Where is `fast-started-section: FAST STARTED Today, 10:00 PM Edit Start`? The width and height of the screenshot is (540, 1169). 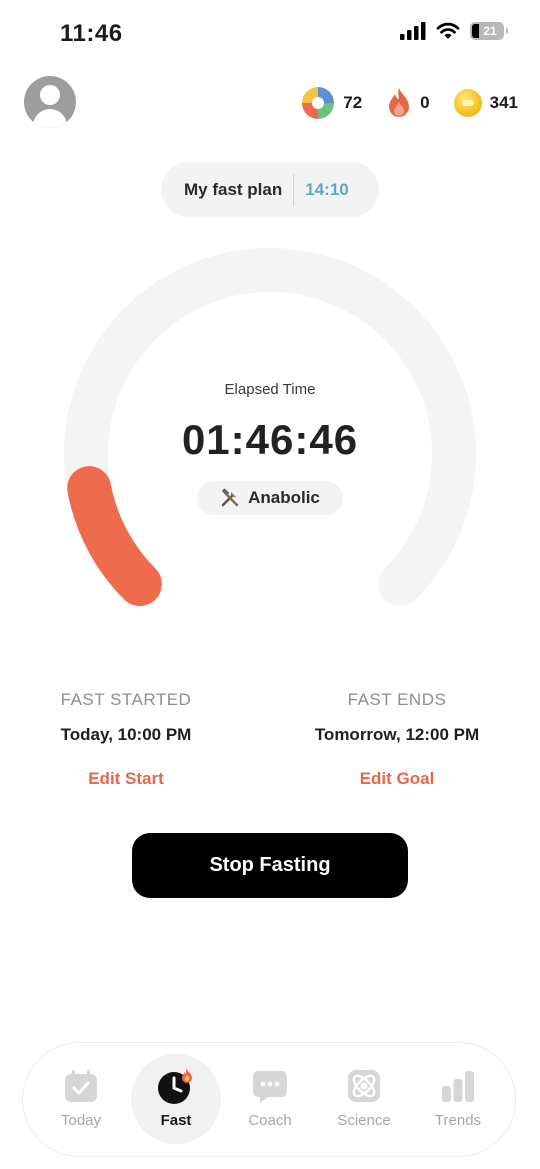 fast-started-section: FAST STARTED Today, 10:00 PM Edit Start is located at coordinates (128, 739).